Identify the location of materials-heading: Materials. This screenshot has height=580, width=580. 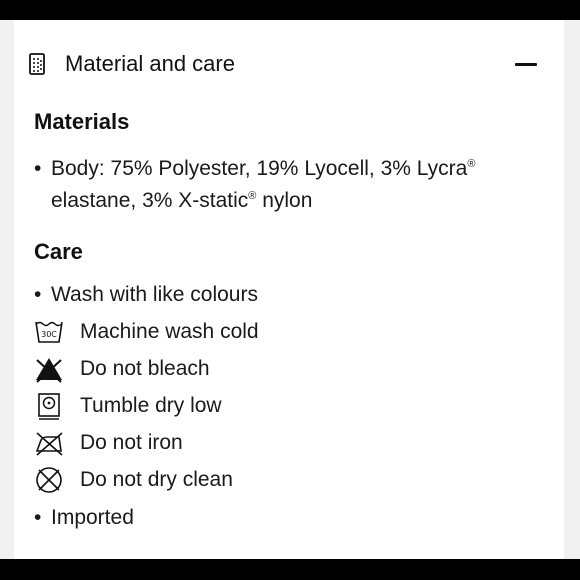
(82, 121).